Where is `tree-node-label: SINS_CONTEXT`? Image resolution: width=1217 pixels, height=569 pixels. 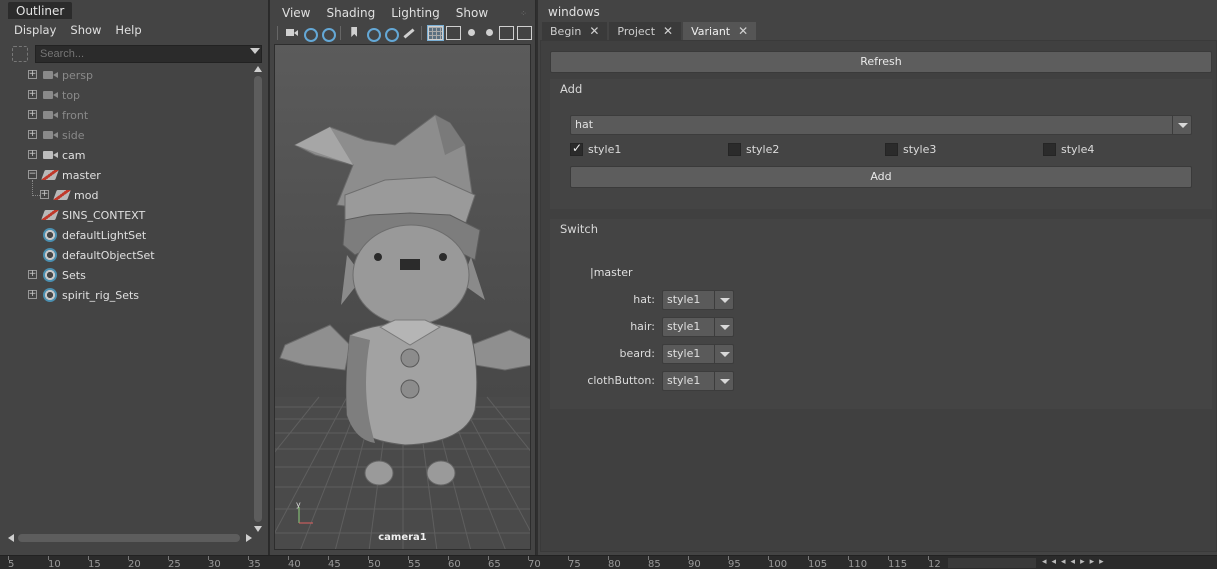 tree-node-label: SINS_CONTEXT is located at coordinates (104, 215).